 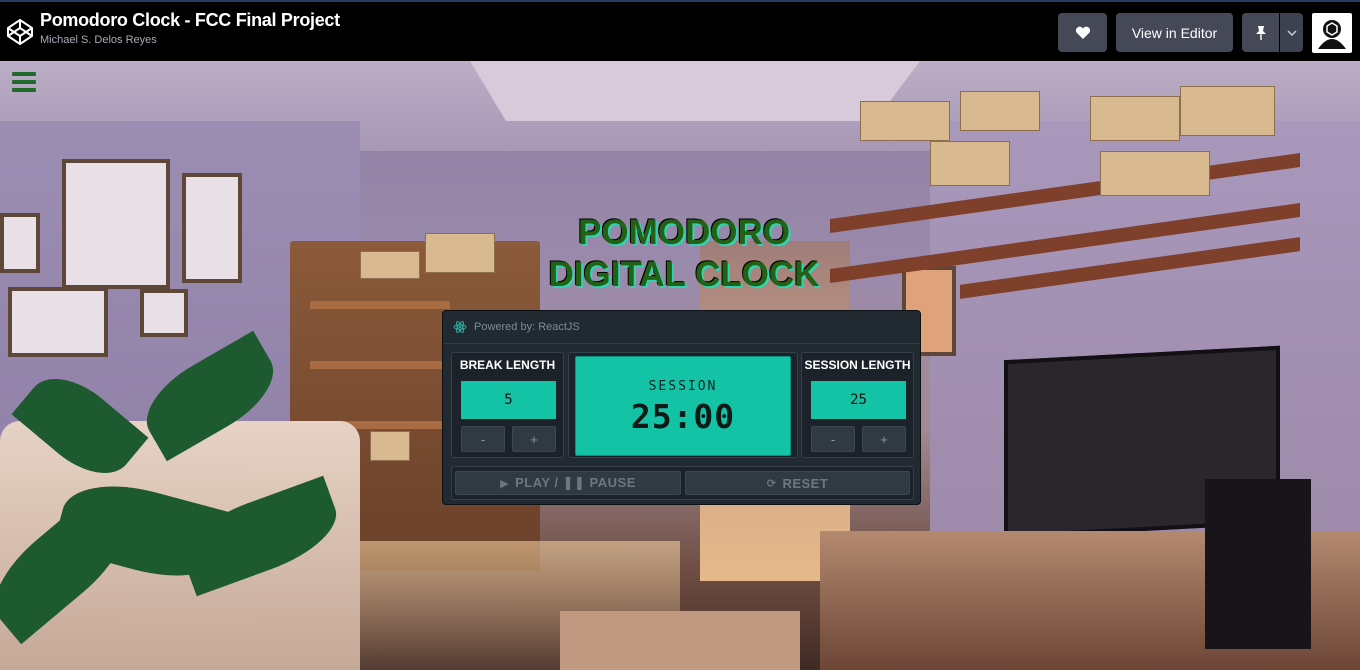 I want to click on timer-display: SESSION 25:00, so click(x=683, y=406).